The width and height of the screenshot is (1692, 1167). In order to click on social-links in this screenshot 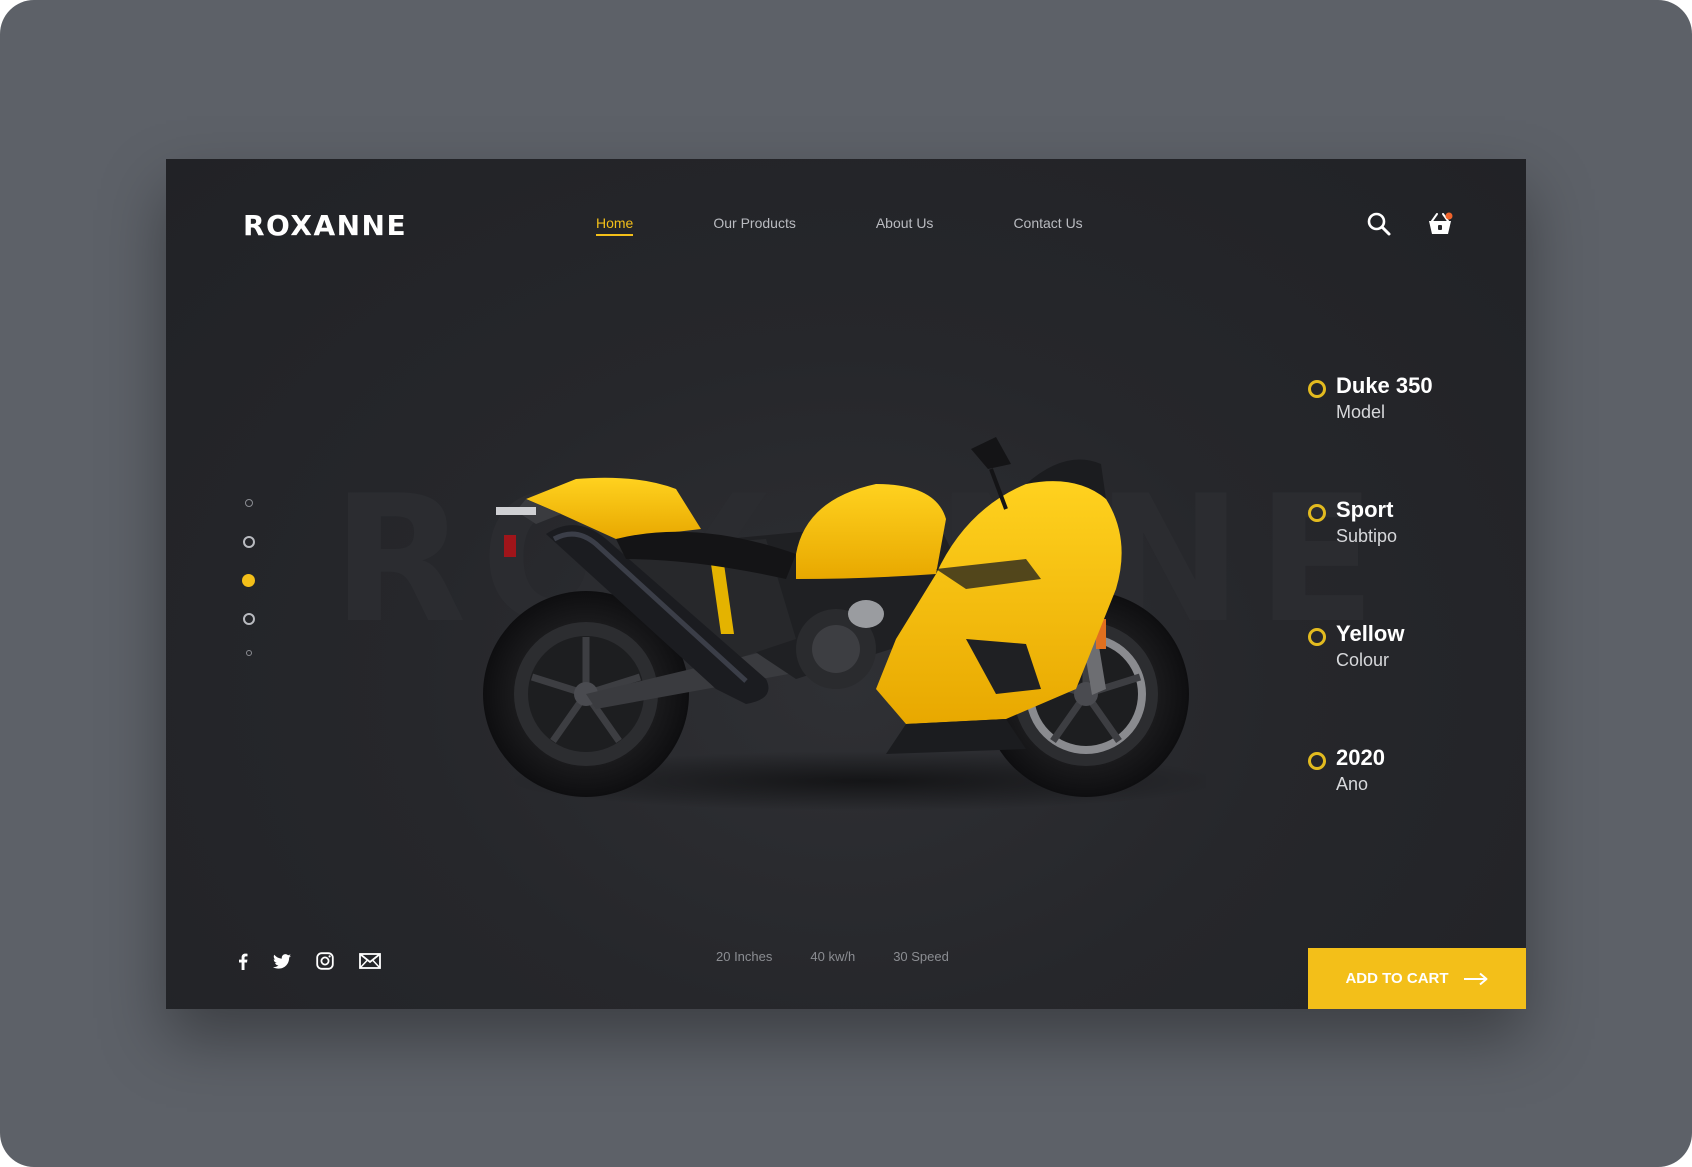, I will do `click(322, 961)`.